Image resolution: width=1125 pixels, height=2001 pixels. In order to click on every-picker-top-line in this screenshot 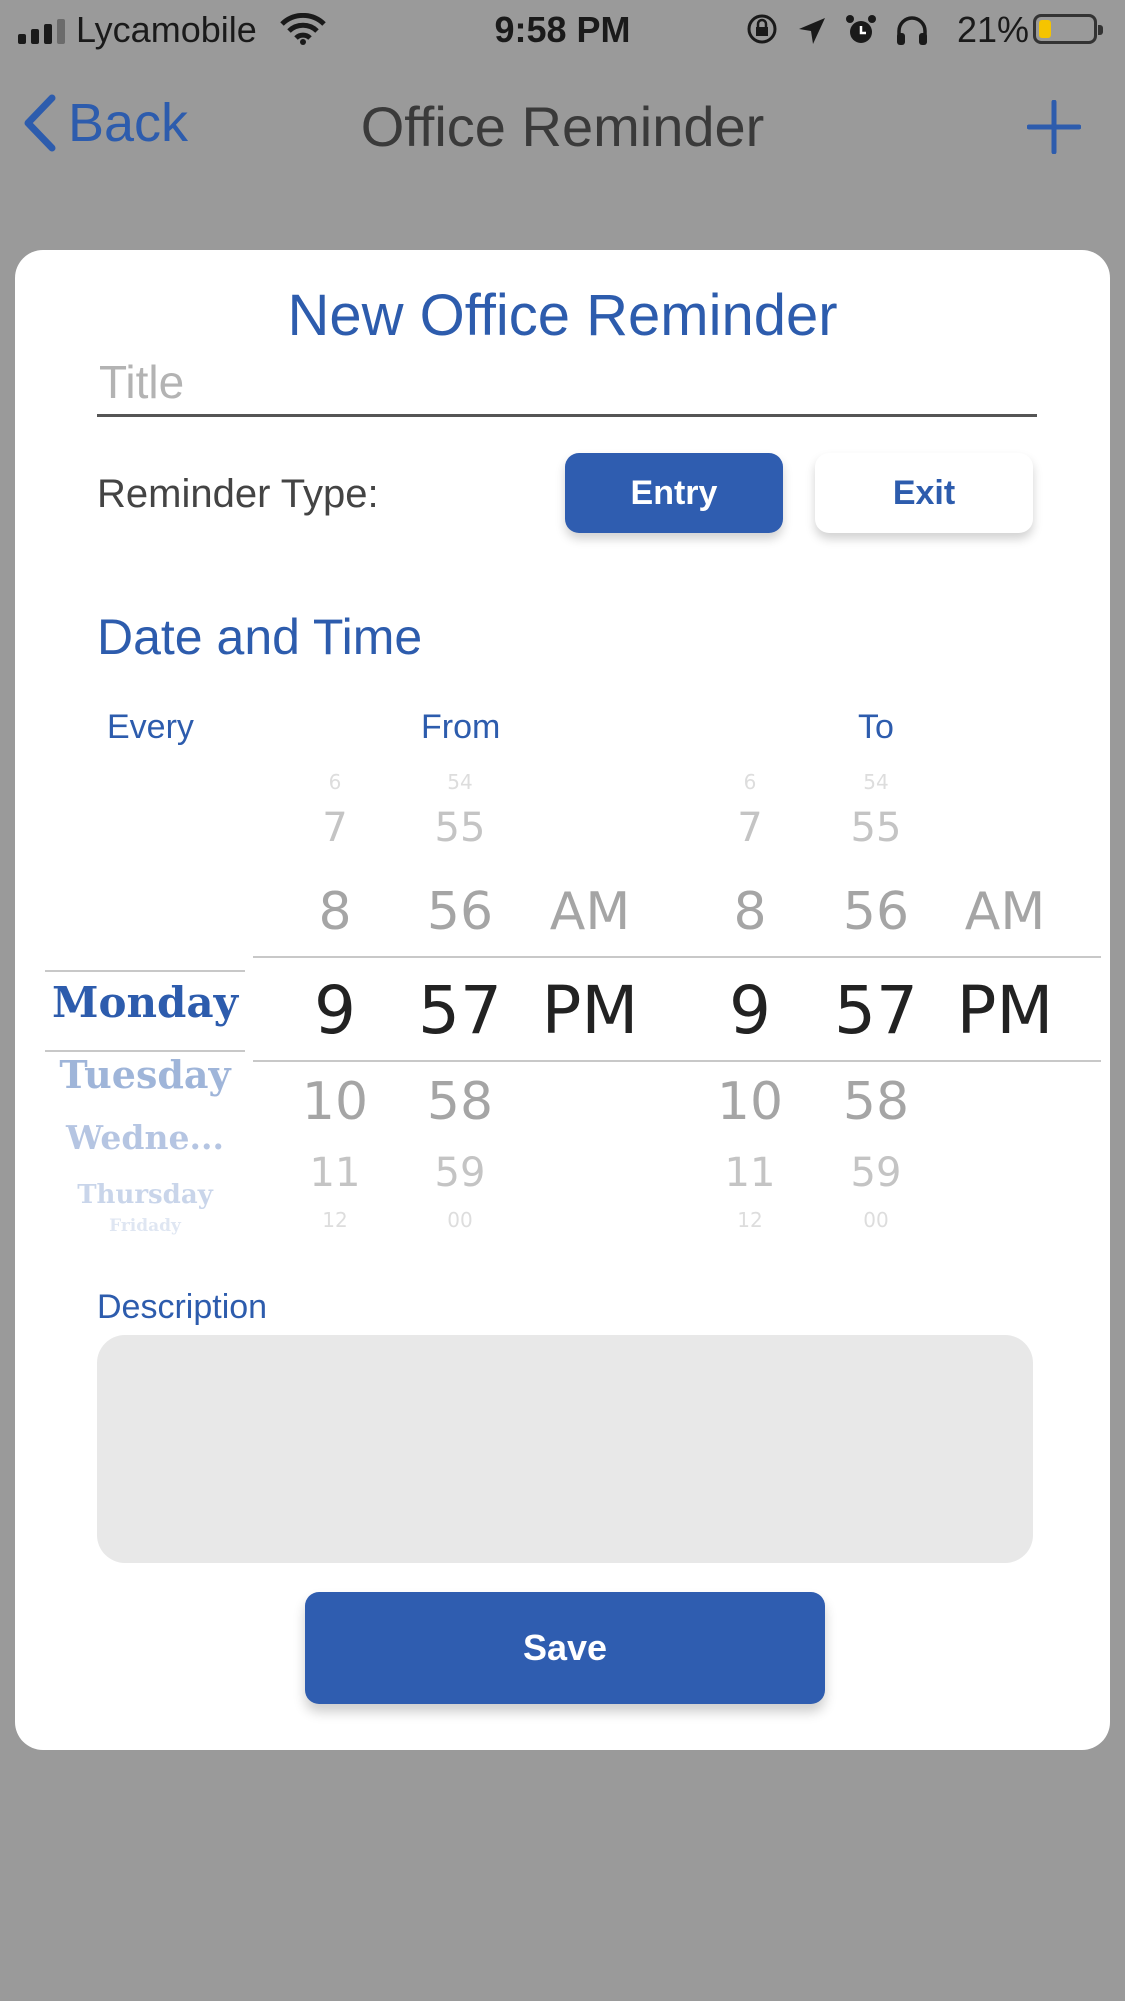, I will do `click(145, 971)`.